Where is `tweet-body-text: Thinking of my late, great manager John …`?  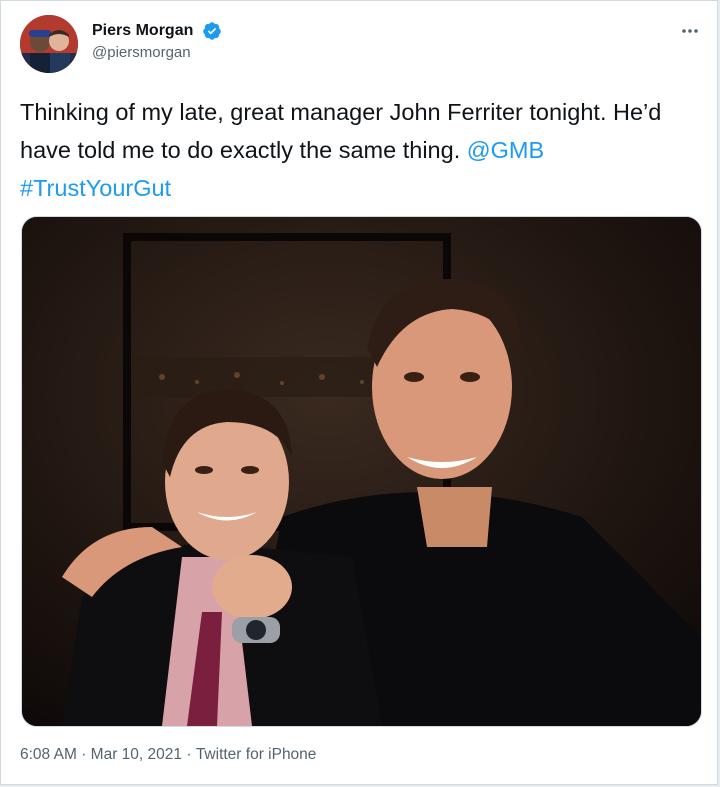 tweet-body-text: Thinking of my late, great manager John … is located at coordinates (341, 131).